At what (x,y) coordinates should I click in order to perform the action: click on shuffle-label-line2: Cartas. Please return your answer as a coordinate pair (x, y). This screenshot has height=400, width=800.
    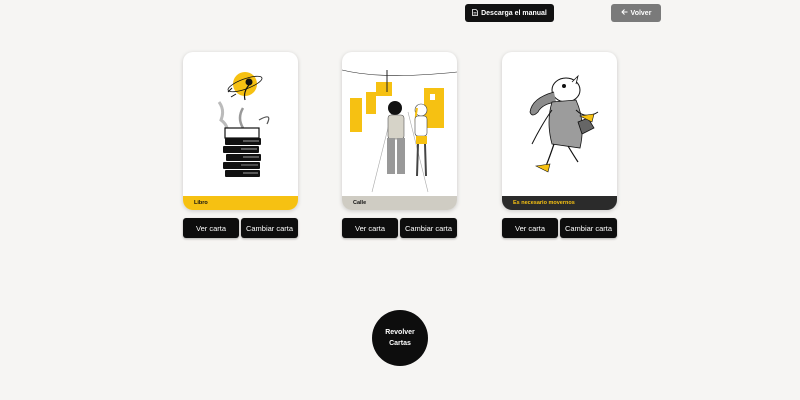
    Looking at the image, I should click on (400, 343).